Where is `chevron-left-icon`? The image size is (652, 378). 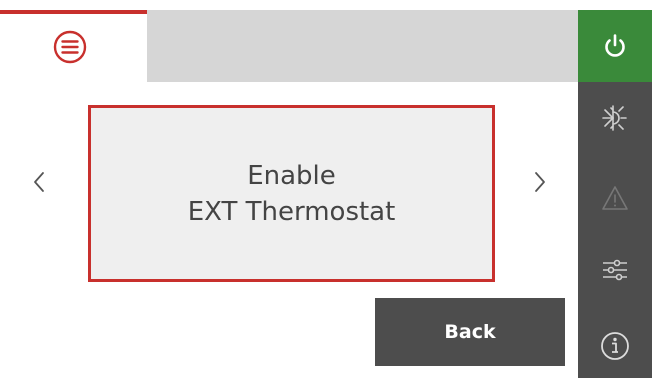 chevron-left-icon is located at coordinates (39, 182).